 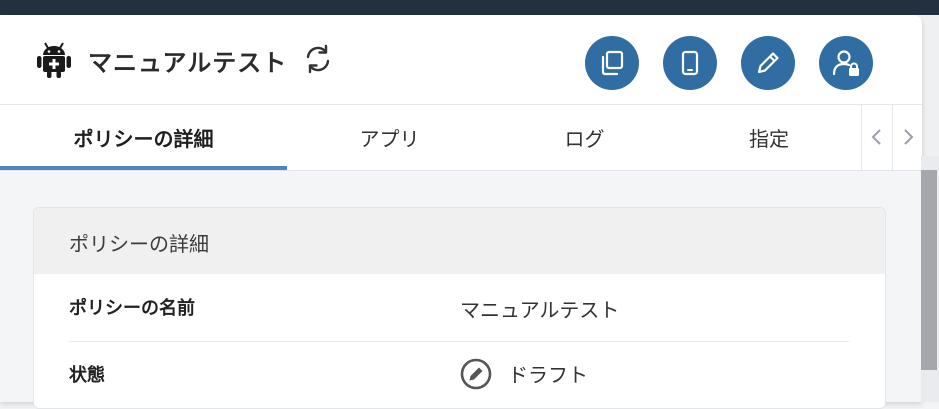 What do you see at coordinates (143, 137) in the screenshot?
I see `tab-policy-details: ポリシーの詳細` at bounding box center [143, 137].